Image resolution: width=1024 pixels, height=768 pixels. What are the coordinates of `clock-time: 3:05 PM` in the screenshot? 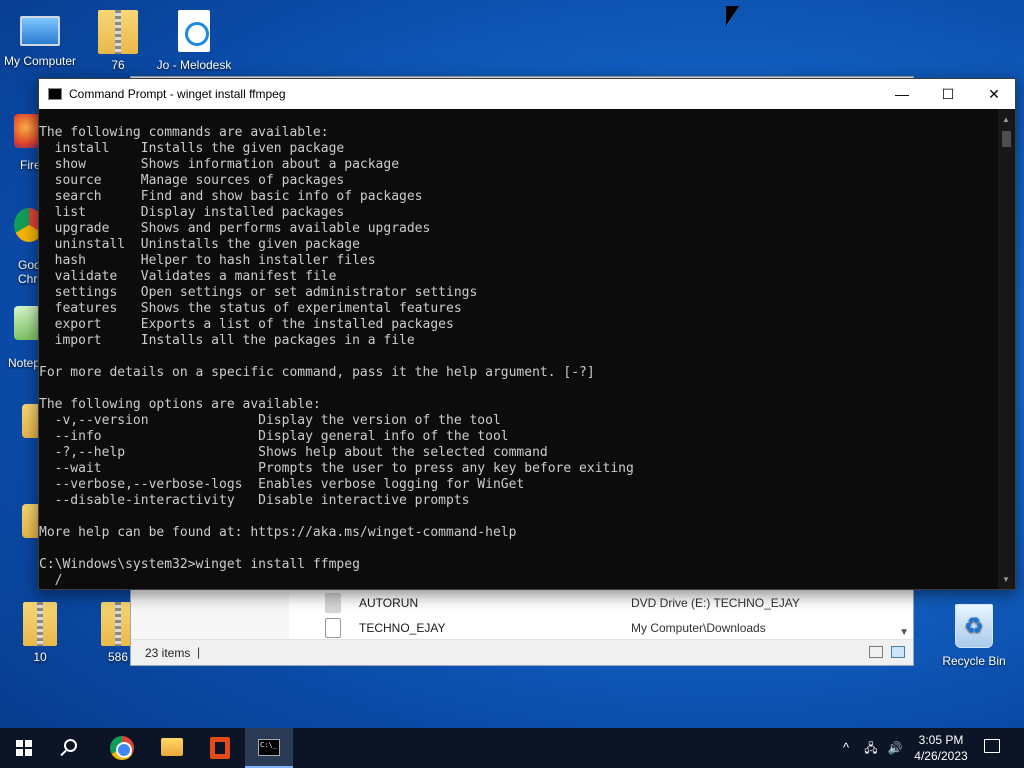 It's located at (941, 740).